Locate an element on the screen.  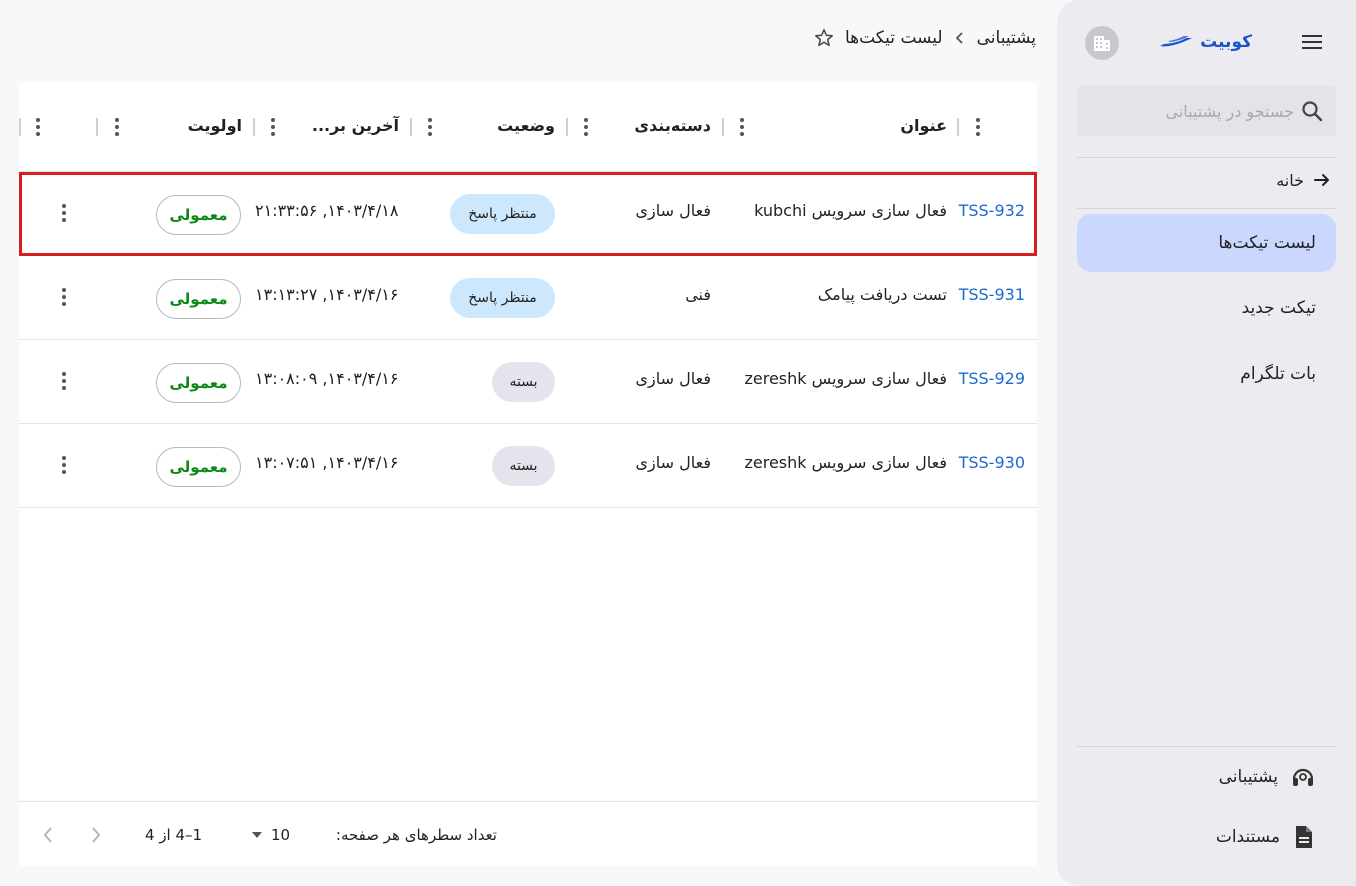
search-box is located at coordinates (1206, 111).